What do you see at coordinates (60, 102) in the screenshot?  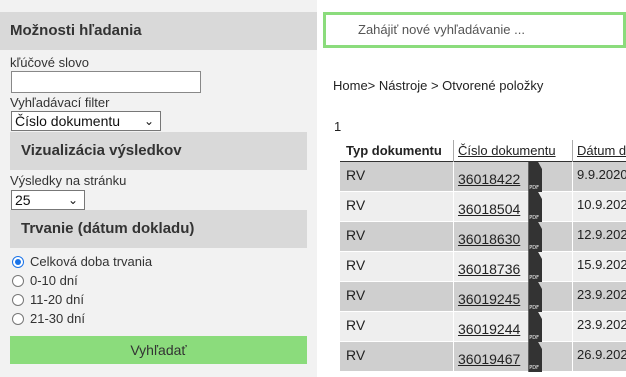 I see `filter-label: Vyhľadávací filter` at bounding box center [60, 102].